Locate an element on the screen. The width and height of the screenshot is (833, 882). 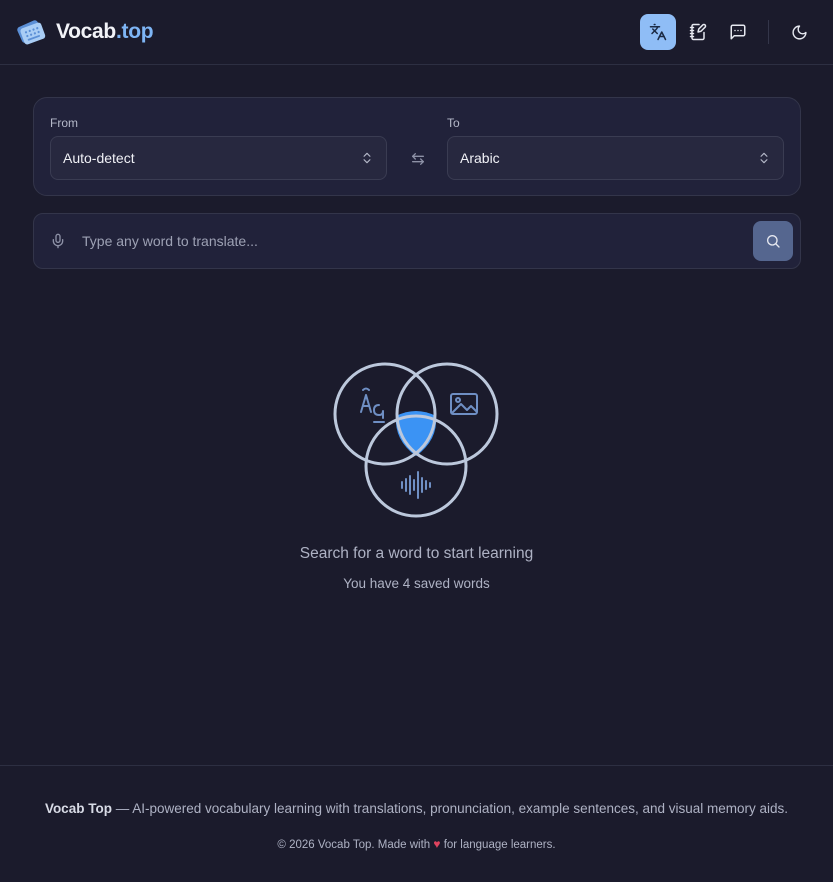
chat-icon is located at coordinates (738, 32).